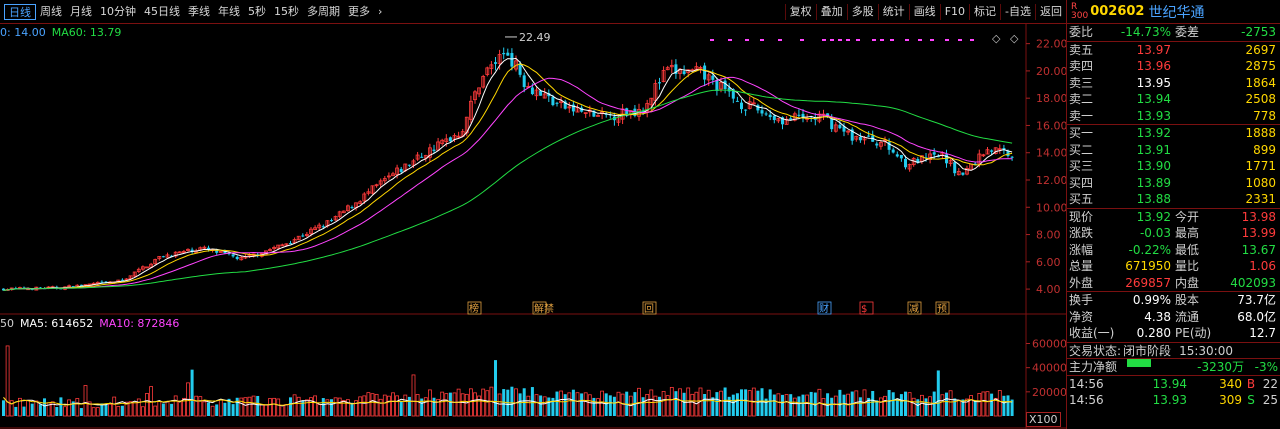 This screenshot has width=1280, height=429. Describe the element at coordinates (831, 12) in the screenshot. I see `tool-button: 叠加` at that location.